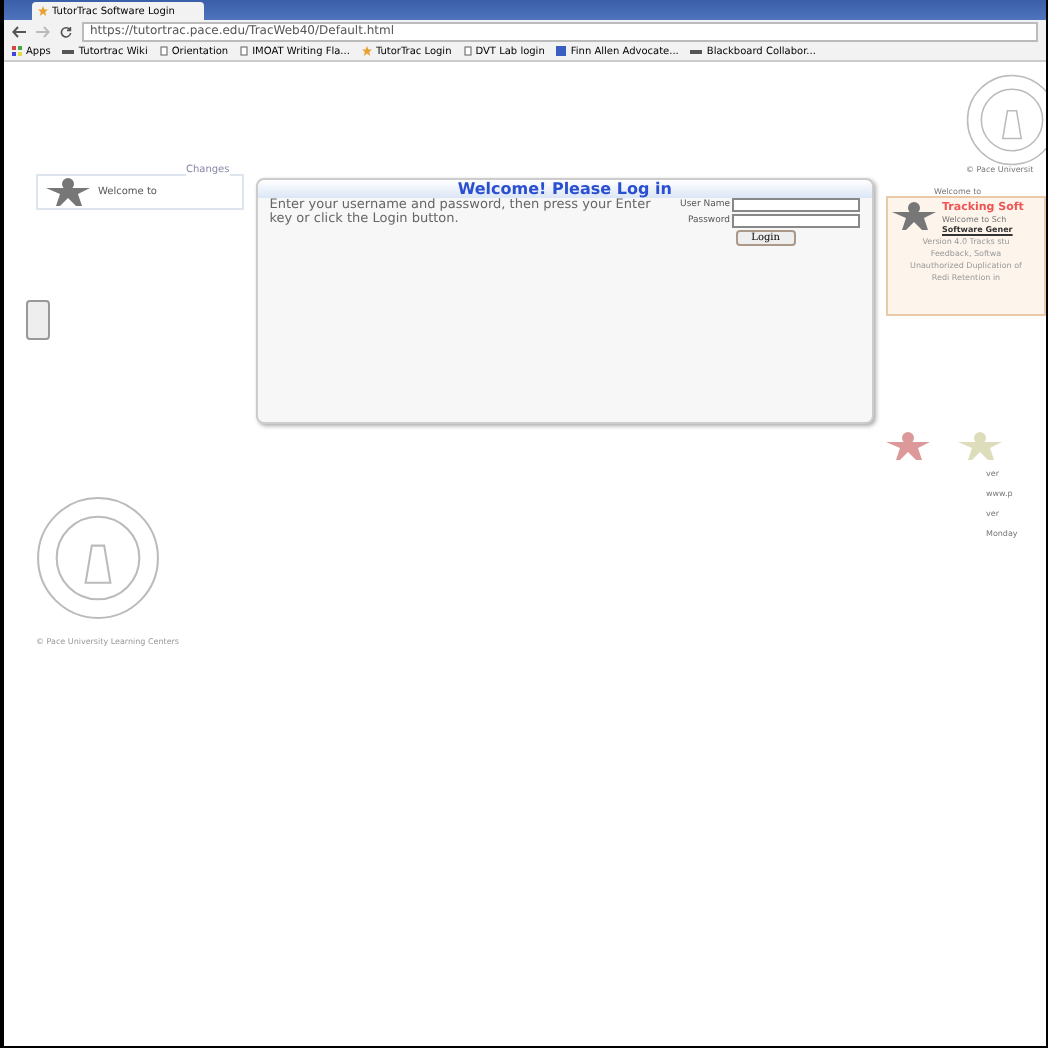 This screenshot has width=1048, height=1048. I want to click on apps-grid-icon, so click(17, 51).